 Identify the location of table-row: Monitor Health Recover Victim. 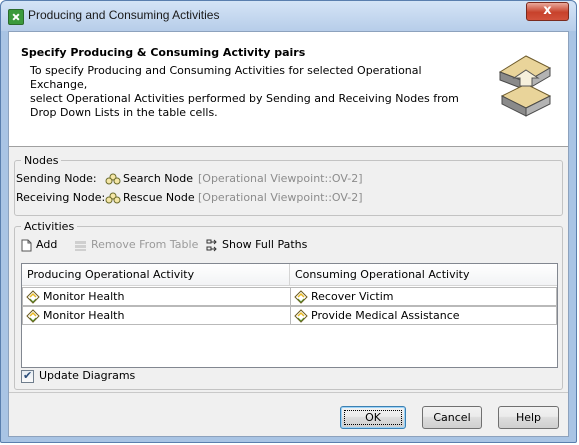
(289, 296).